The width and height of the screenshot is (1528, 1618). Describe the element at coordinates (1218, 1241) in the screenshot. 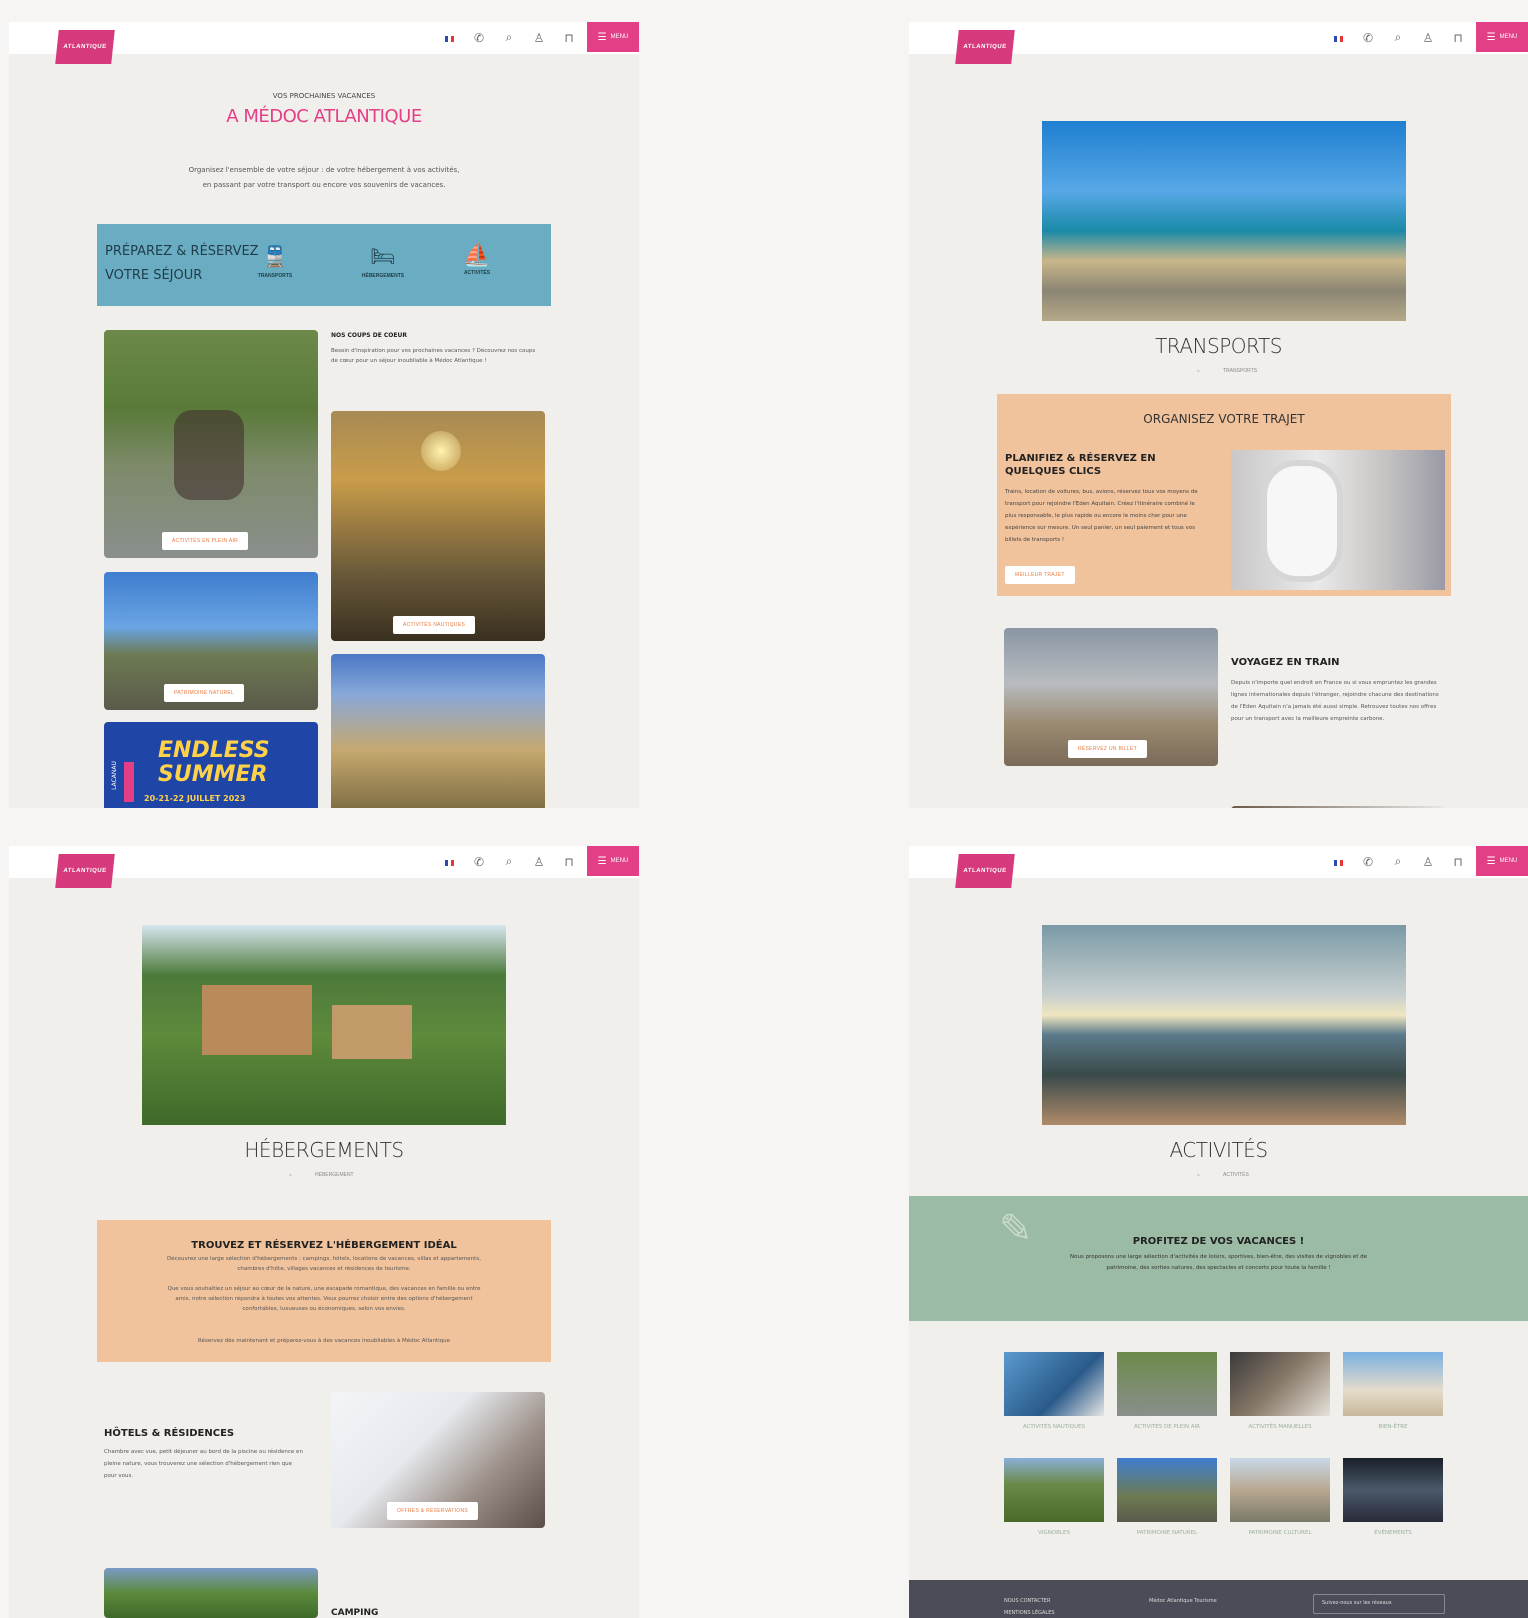

I see `profitez-title: PROFITEZ DE VOS VACANCES !` at that location.